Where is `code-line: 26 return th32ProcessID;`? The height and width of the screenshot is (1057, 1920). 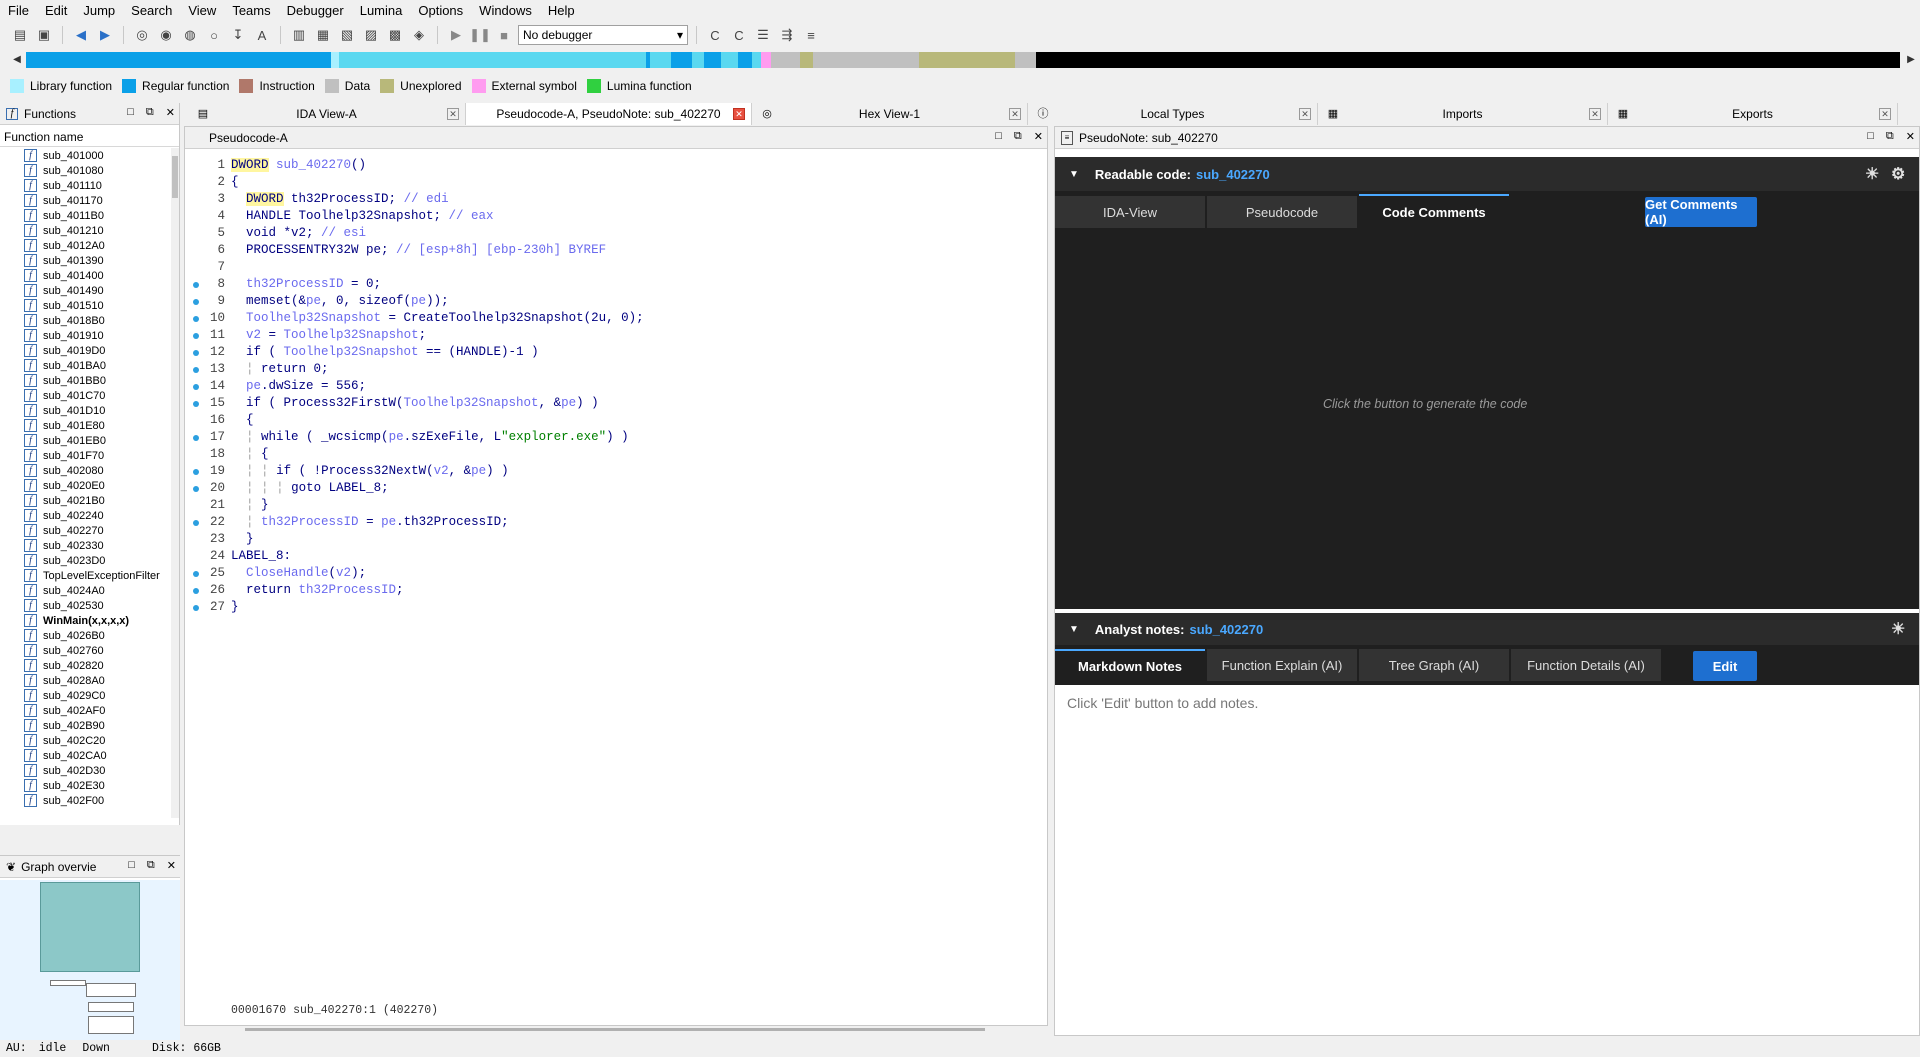
code-line: 26 return th32ProcessID; is located at coordinates (616, 590).